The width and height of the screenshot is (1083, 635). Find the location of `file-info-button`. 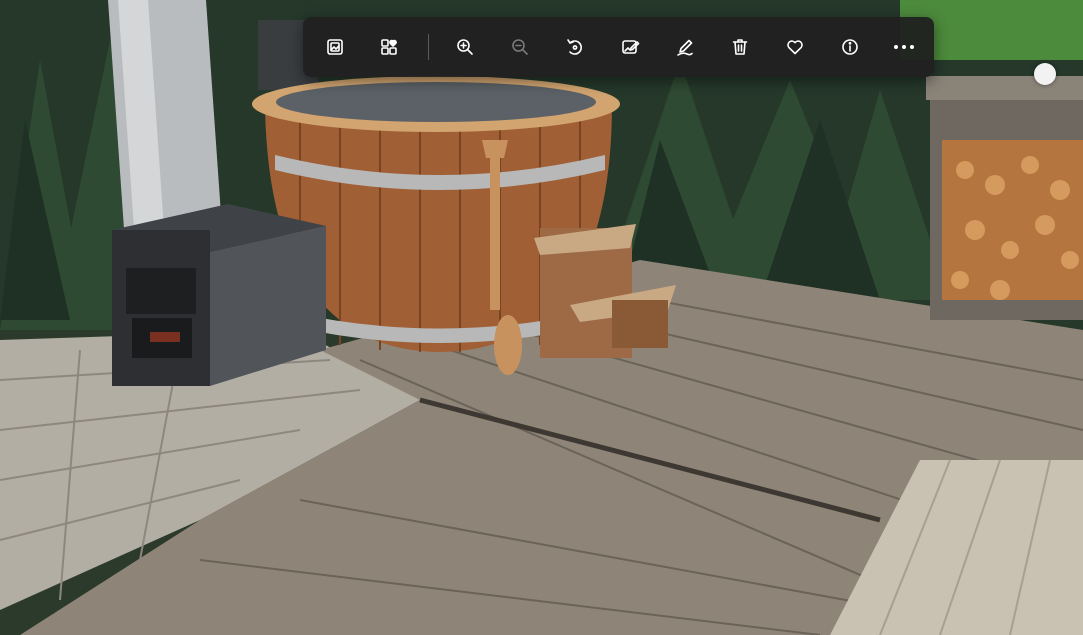

file-info-button is located at coordinates (850, 47).